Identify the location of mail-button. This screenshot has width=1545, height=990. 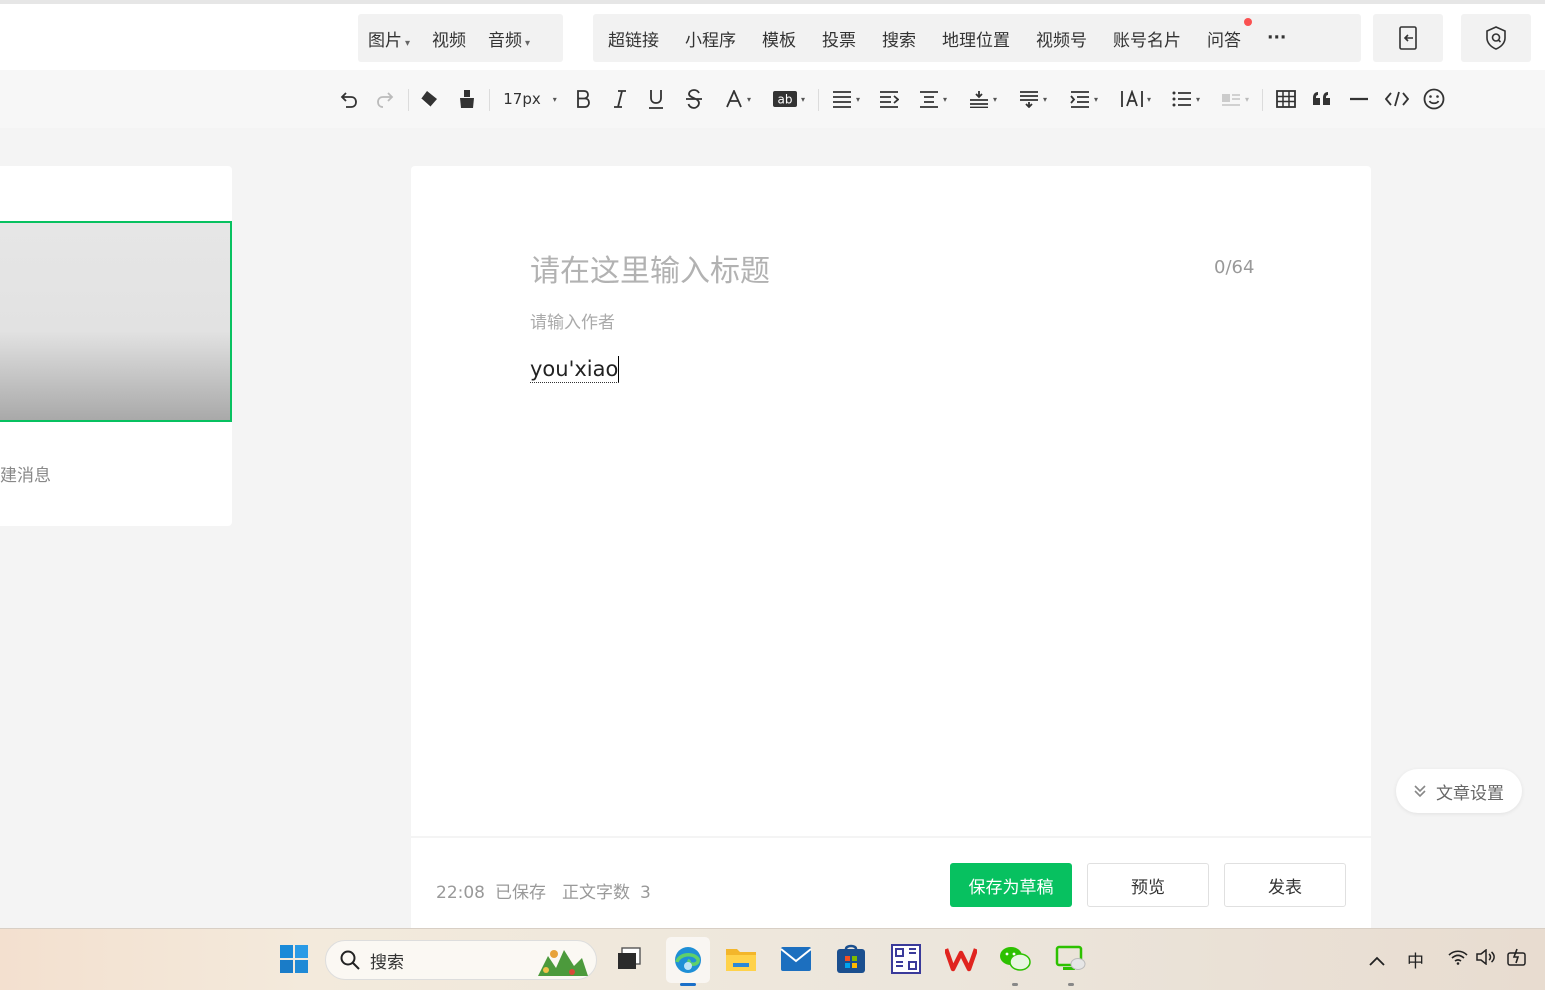
(796, 959).